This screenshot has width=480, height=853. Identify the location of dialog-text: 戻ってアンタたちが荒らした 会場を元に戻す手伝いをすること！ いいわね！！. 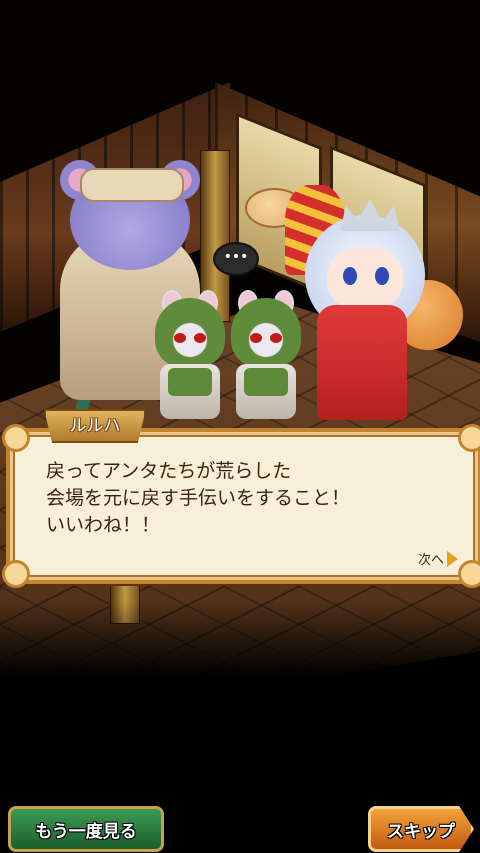
(198, 498).